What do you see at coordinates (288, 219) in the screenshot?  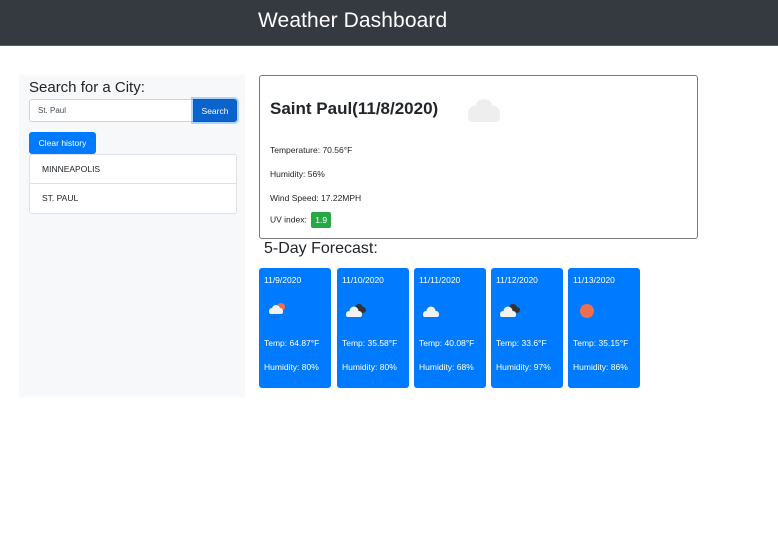 I see `uv-label: UV index:` at bounding box center [288, 219].